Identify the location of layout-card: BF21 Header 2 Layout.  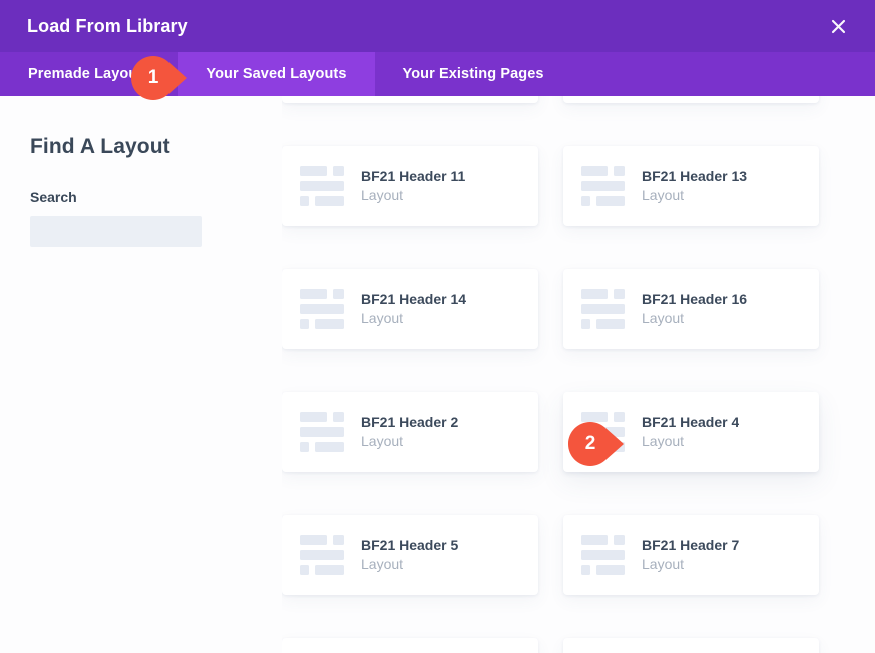
(410, 432).